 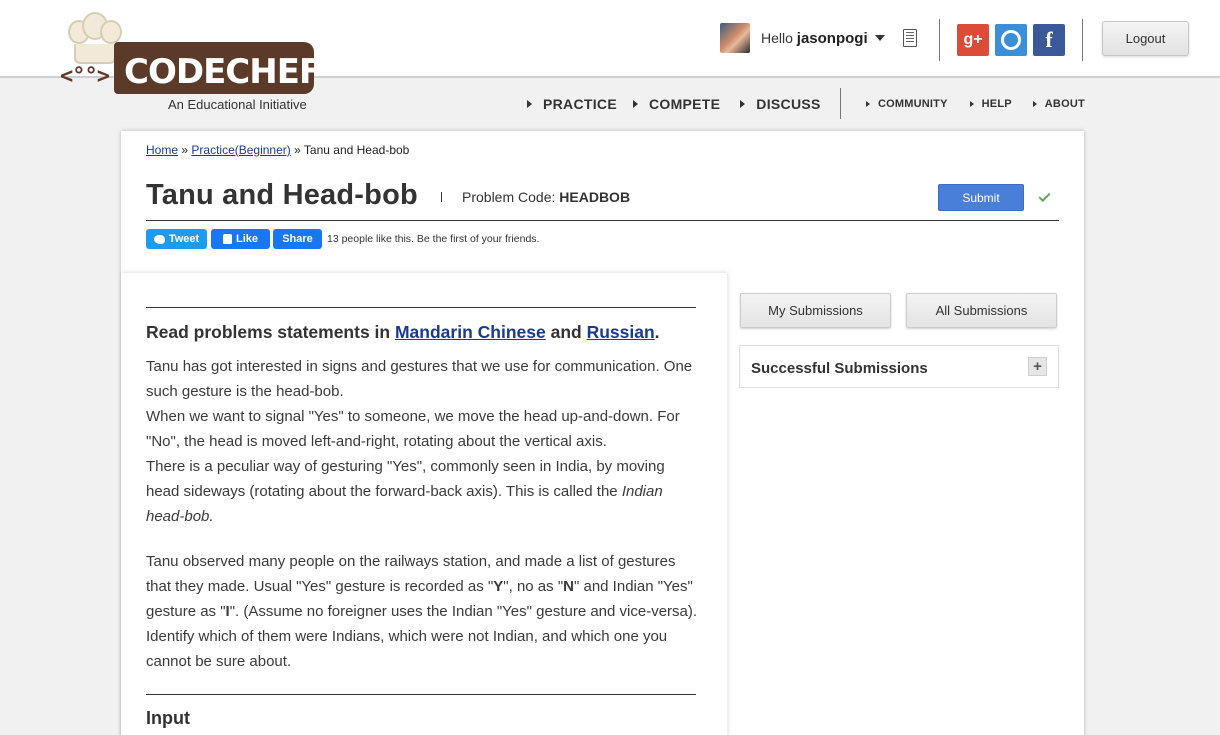 I want to click on nav-help: HELP, so click(x=990, y=104).